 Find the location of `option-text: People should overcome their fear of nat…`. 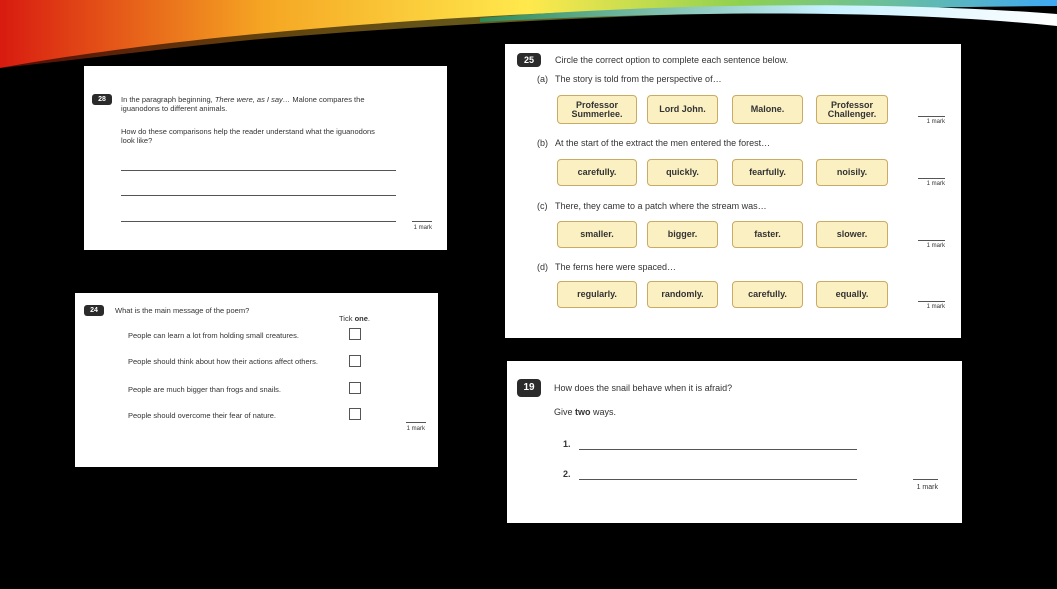

option-text: People should overcome their fear of nat… is located at coordinates (202, 415).